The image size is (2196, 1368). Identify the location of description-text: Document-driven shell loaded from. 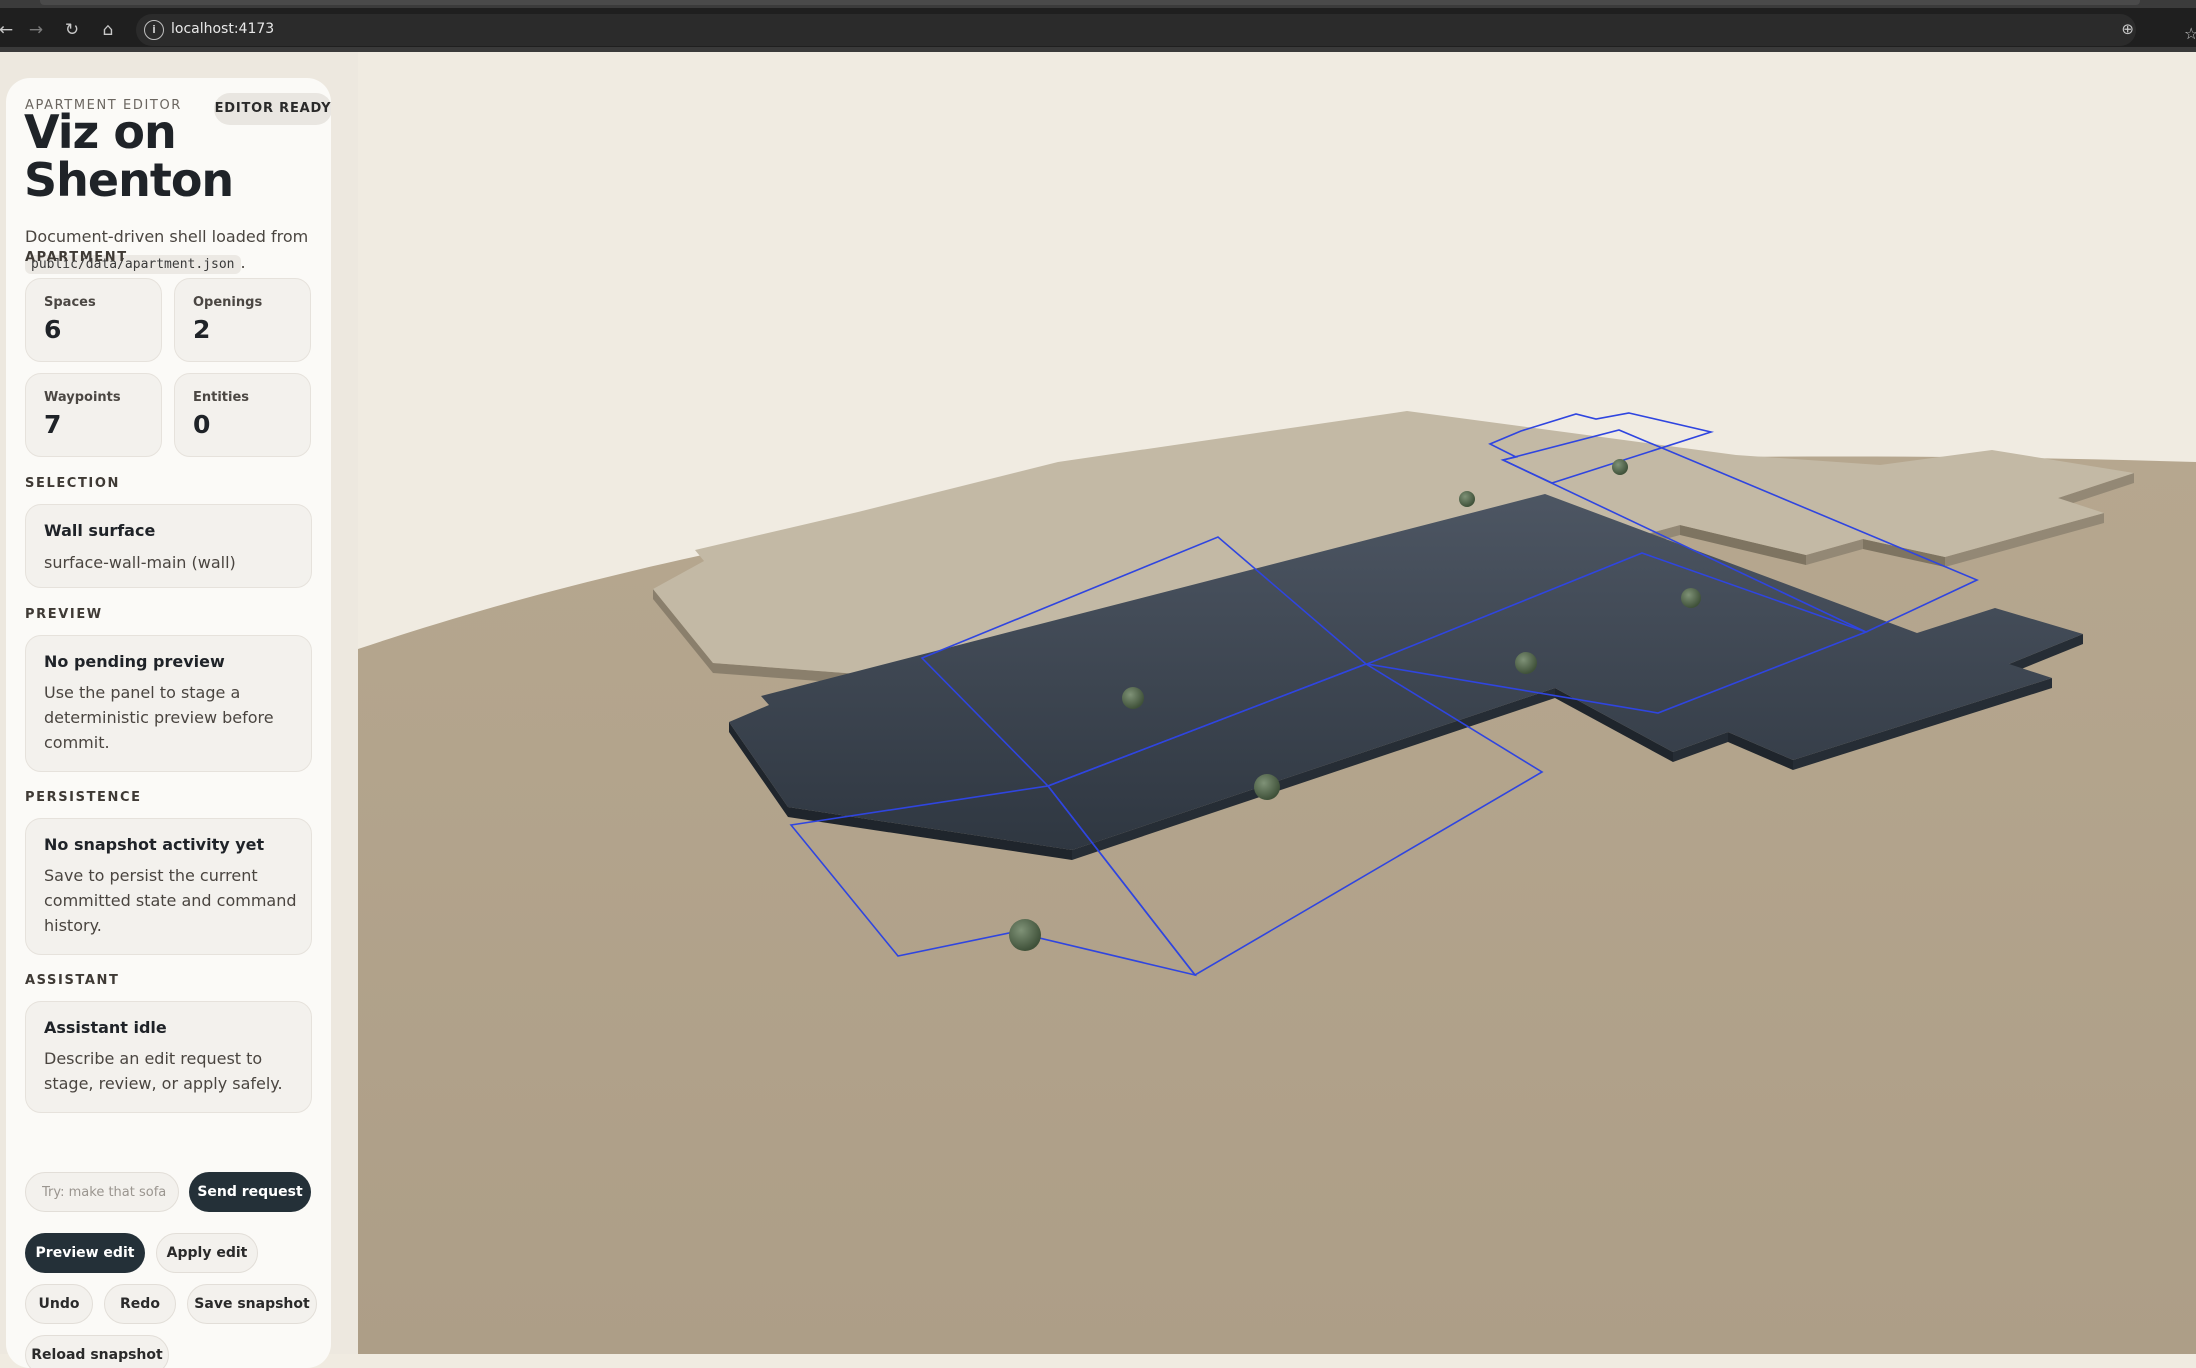
(167, 236).